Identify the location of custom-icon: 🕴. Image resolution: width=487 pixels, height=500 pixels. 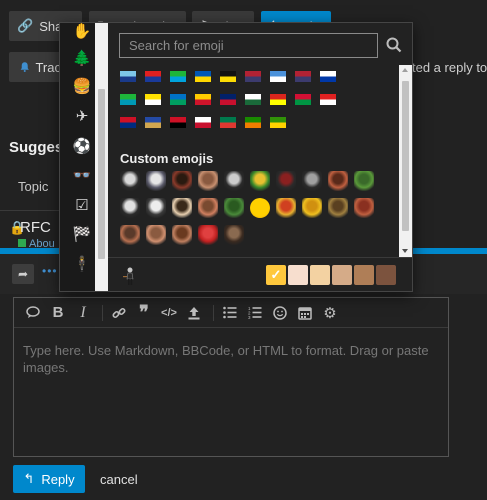
(82, 264).